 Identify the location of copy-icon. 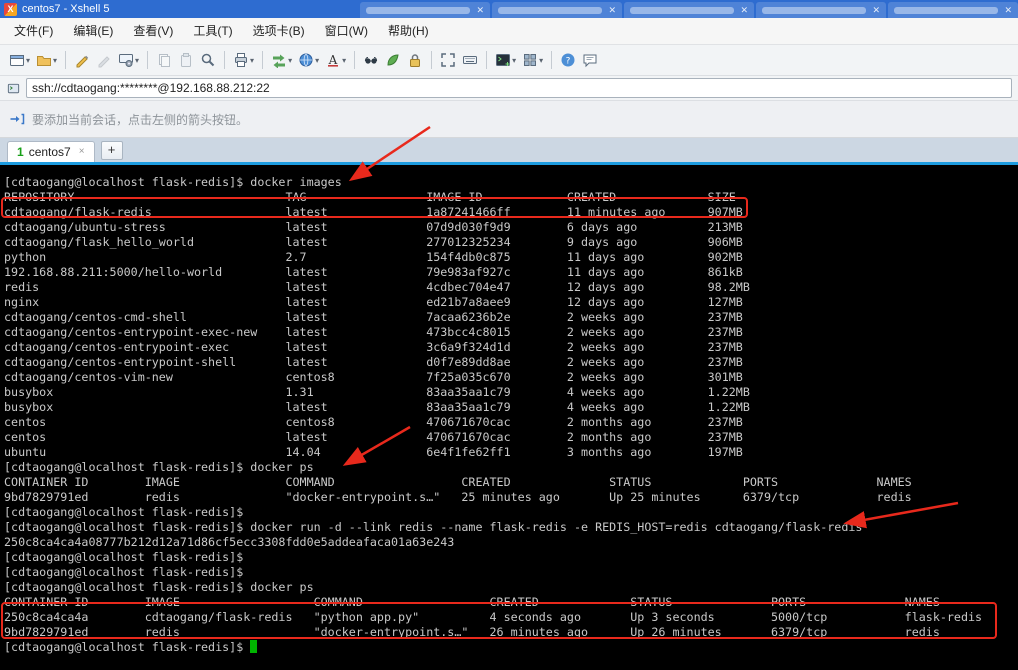
(164, 60).